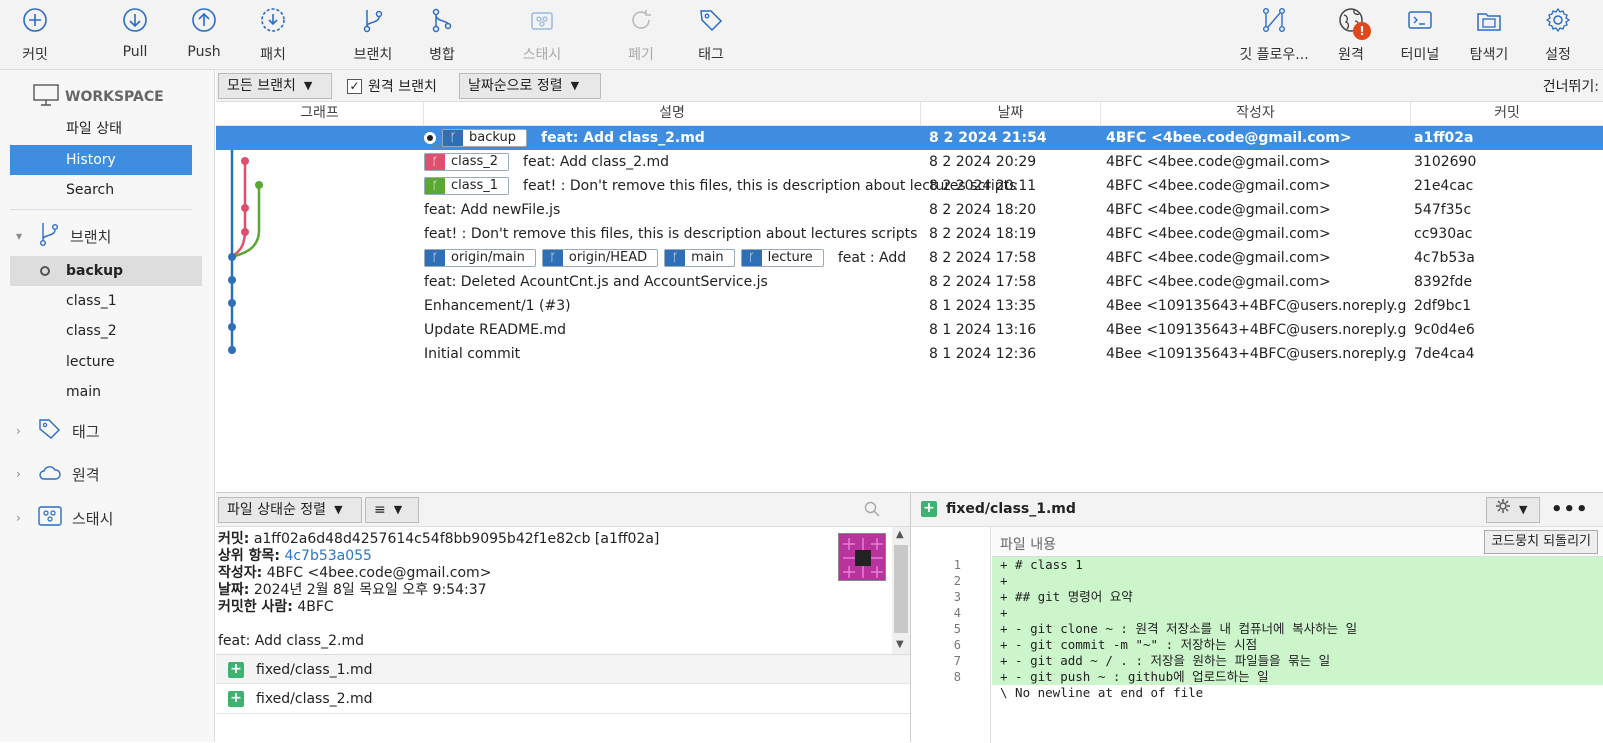 This screenshot has width=1603, height=743. I want to click on remotes-section: › 원격, so click(58, 474).